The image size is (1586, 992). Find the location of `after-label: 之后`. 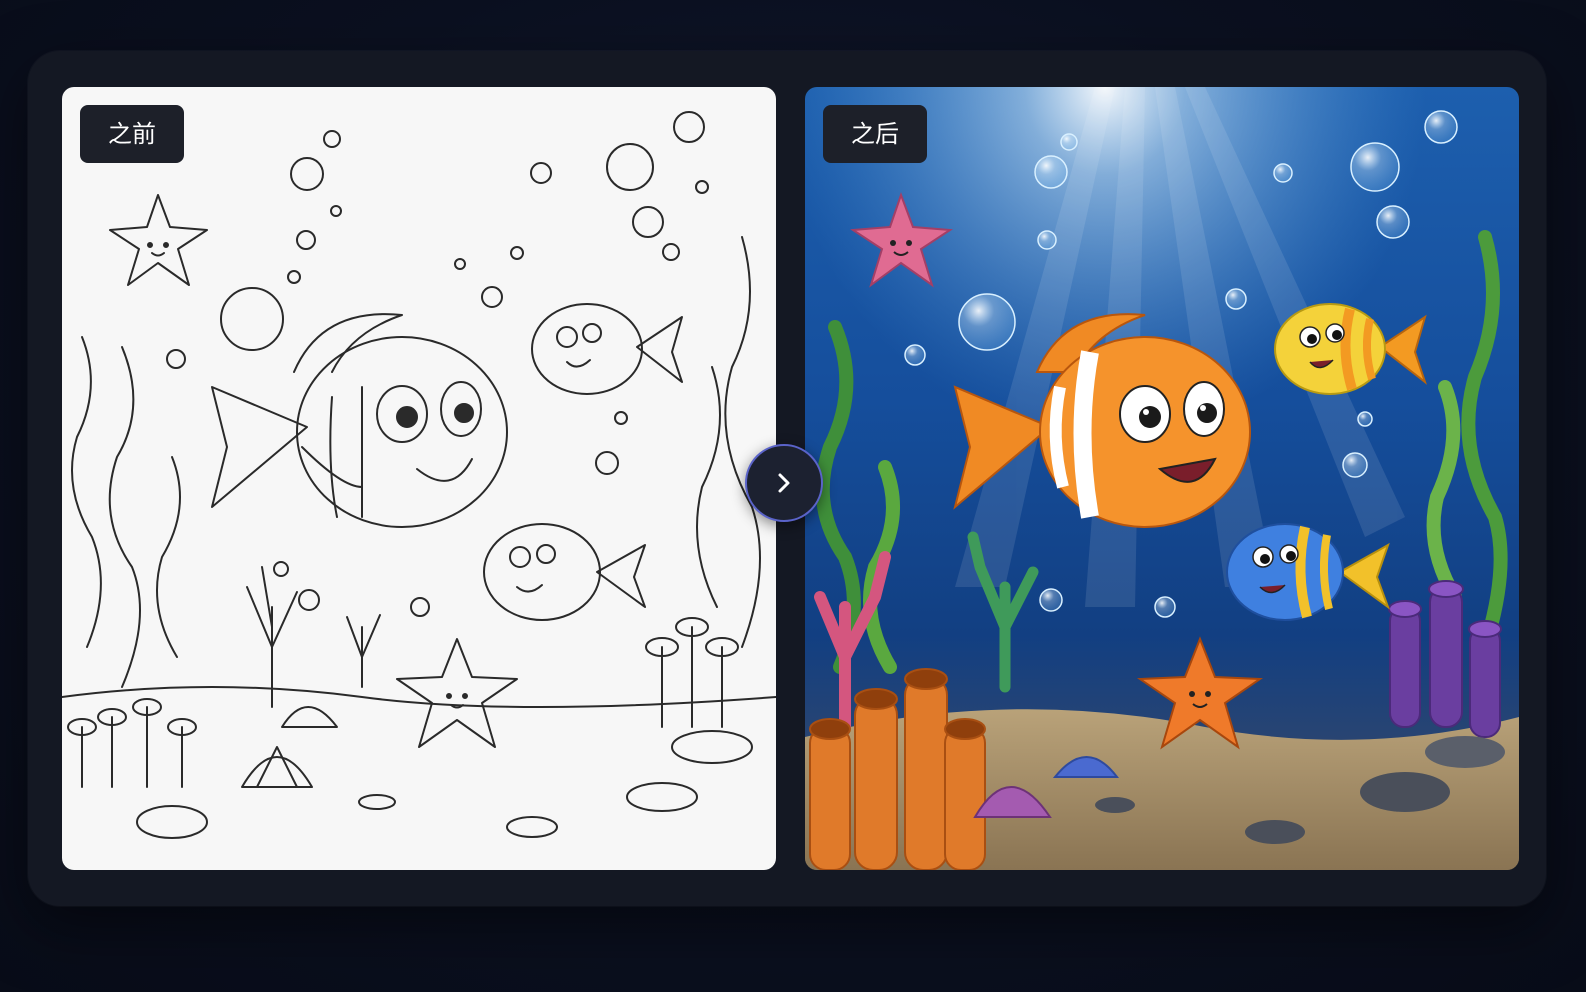

after-label: 之后 is located at coordinates (875, 134).